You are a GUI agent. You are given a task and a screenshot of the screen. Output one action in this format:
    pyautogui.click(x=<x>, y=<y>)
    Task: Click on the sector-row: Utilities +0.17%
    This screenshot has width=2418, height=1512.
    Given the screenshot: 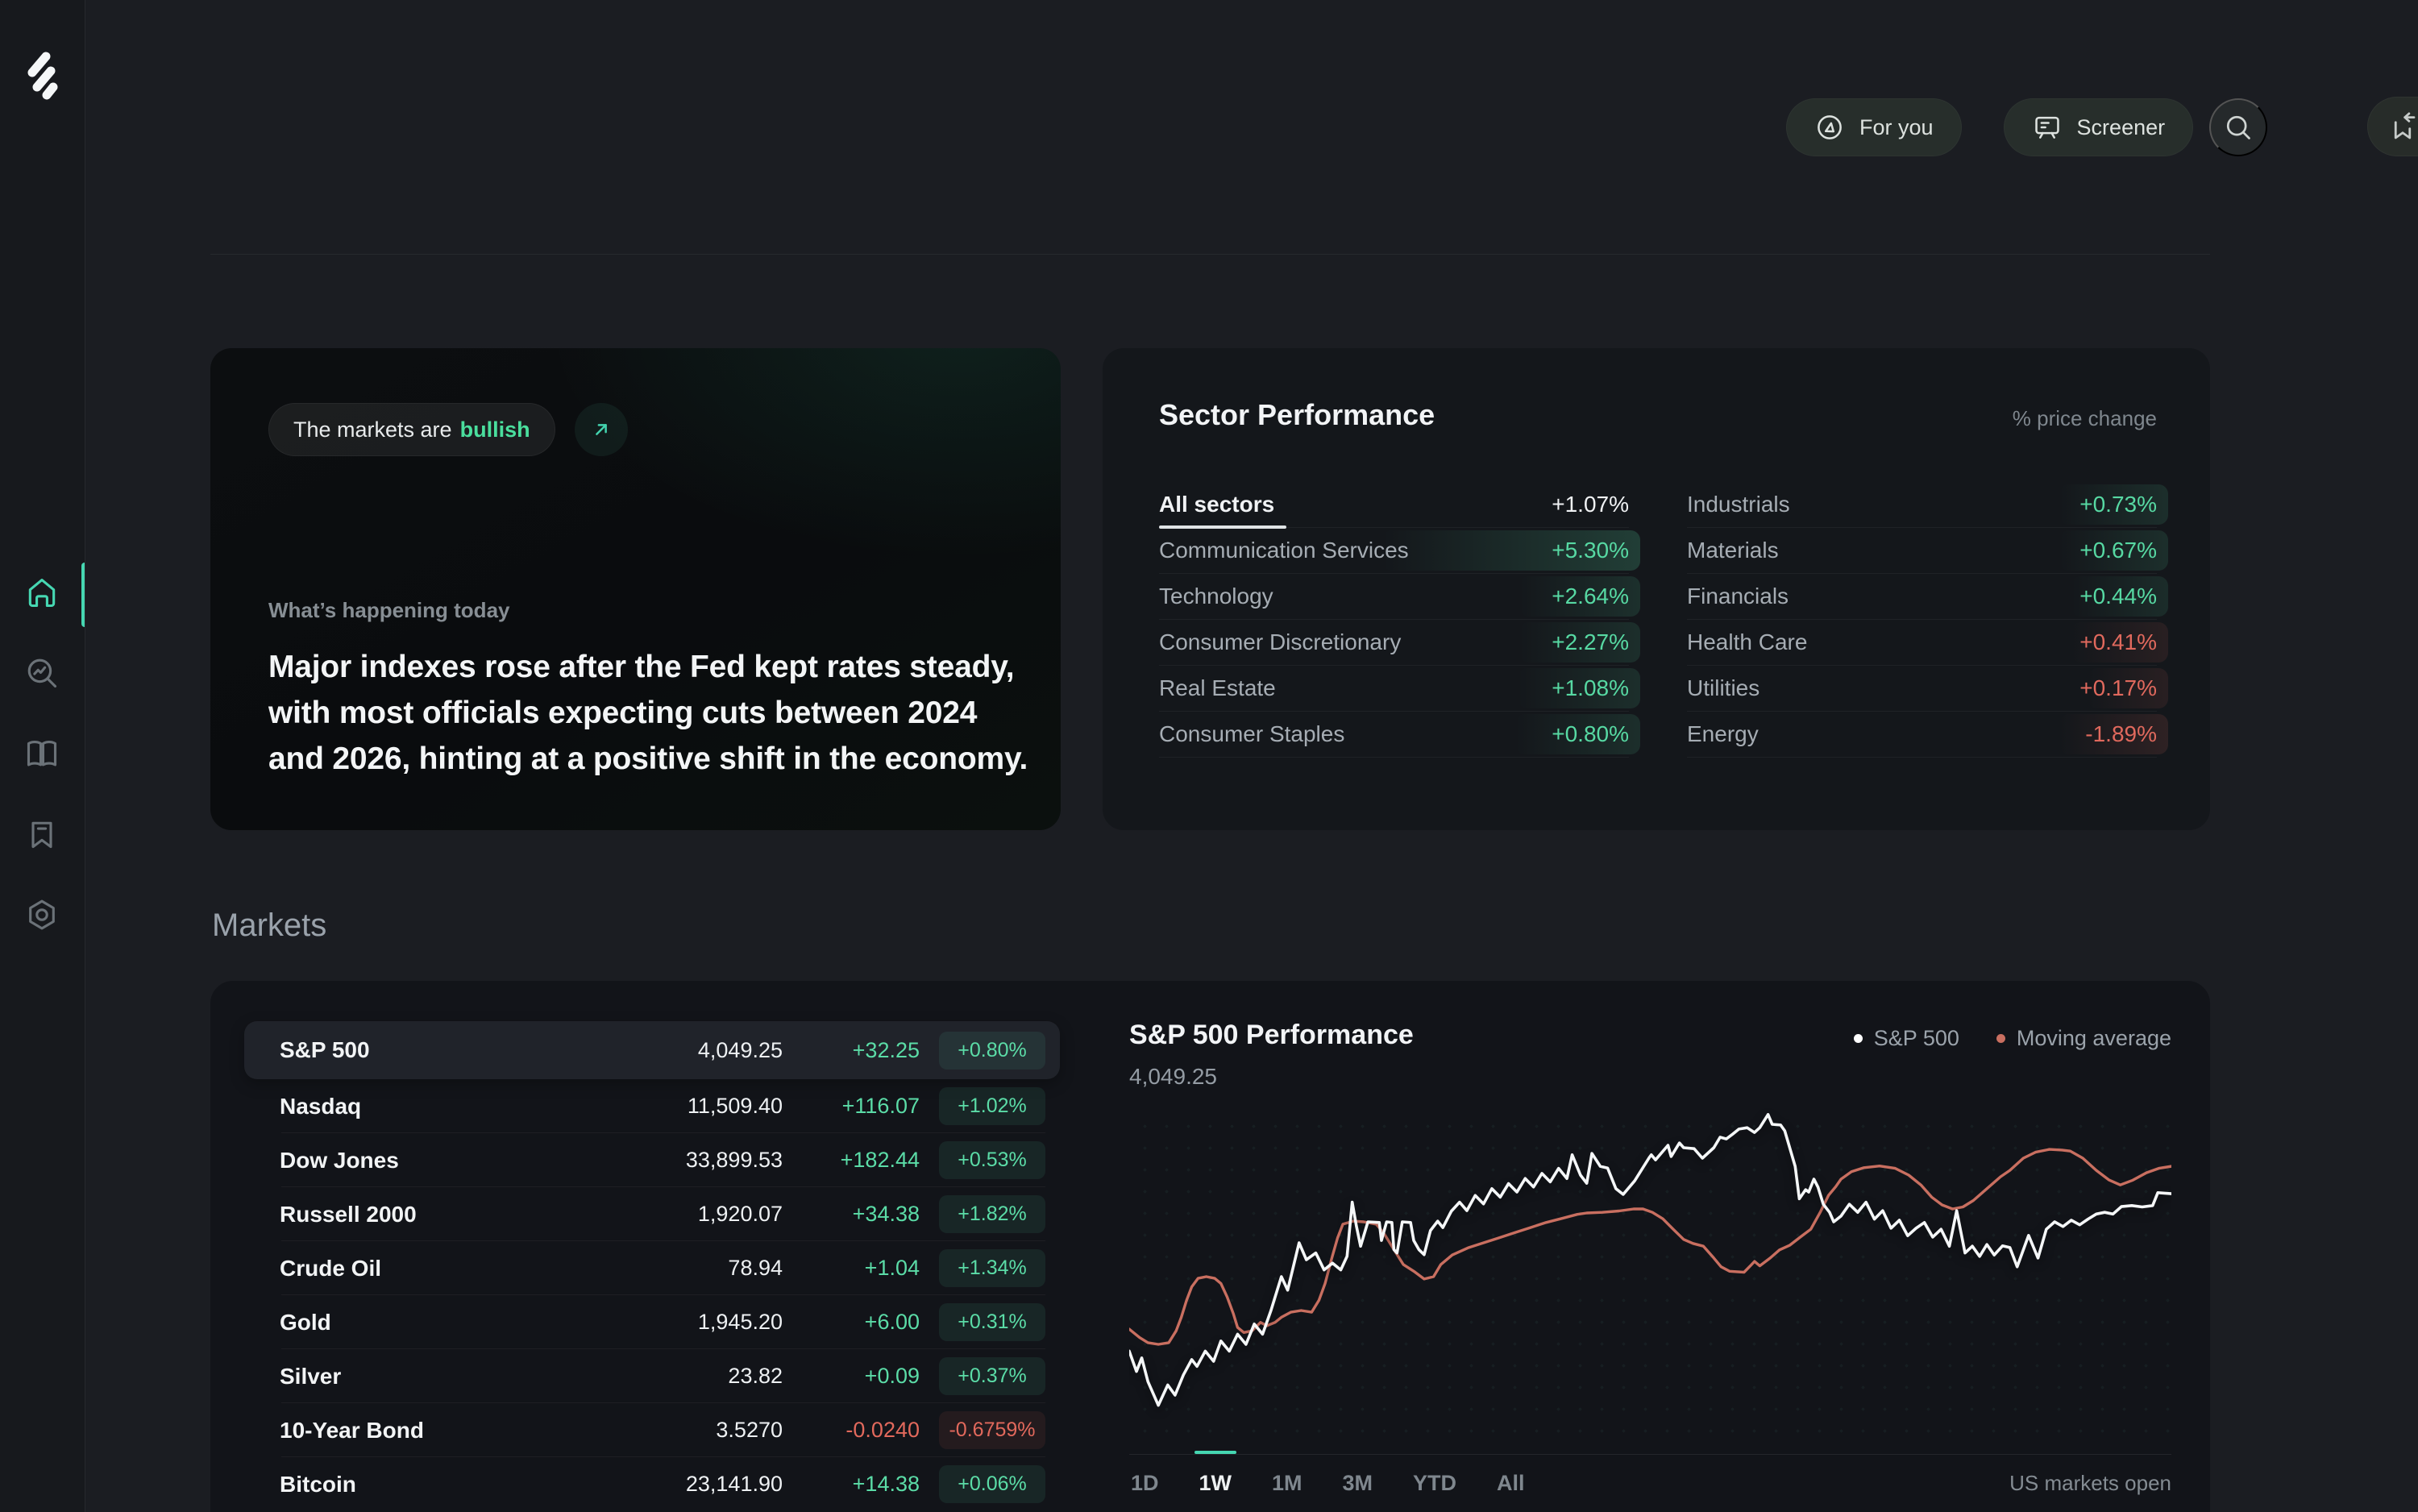 What is the action you would take?
    pyautogui.click(x=1927, y=689)
    